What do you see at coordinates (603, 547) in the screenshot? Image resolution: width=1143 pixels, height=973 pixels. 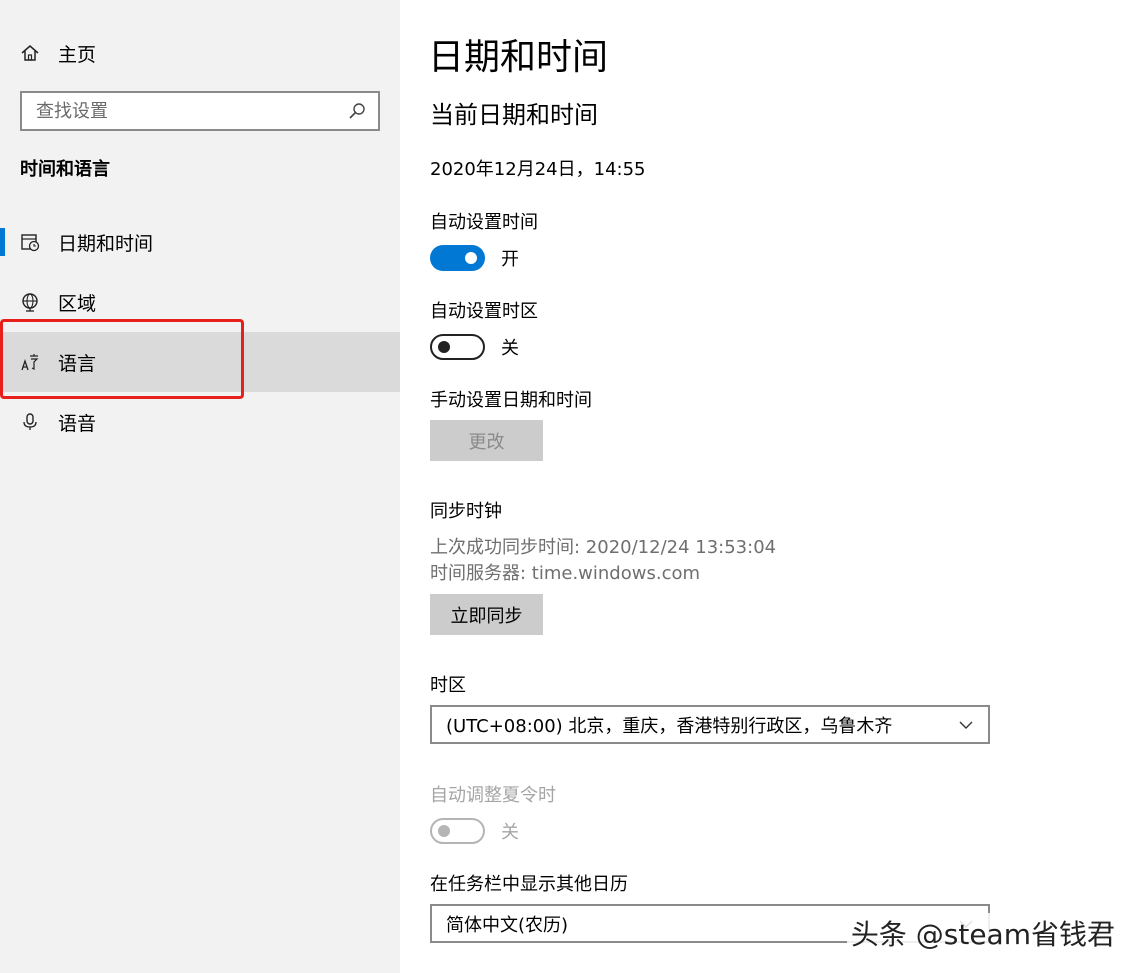 I see `last-sync-text: 上次成功同步时间: 2020/12/24 13:53:04` at bounding box center [603, 547].